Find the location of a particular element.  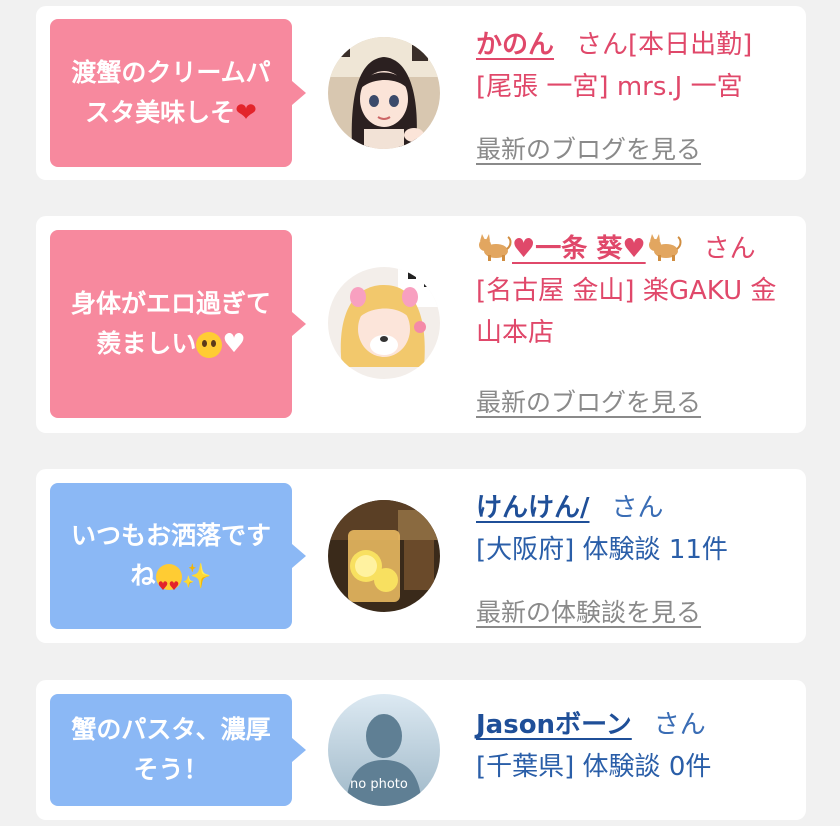

user-name-link: Jasonボーン is located at coordinates (554, 725).